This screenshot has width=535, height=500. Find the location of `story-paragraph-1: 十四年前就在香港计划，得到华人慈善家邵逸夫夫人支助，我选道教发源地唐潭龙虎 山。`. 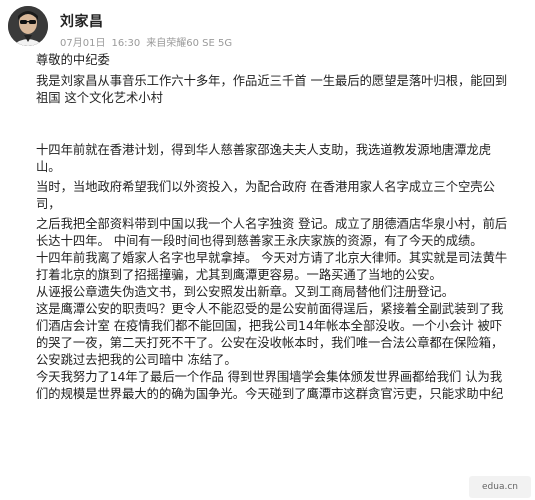

story-paragraph-1: 十四年前就在香港计划，得到华人慈善家邵逸夫夫人支助，我选道教发源地唐潭龙虎 山。 is located at coordinates (281, 159).